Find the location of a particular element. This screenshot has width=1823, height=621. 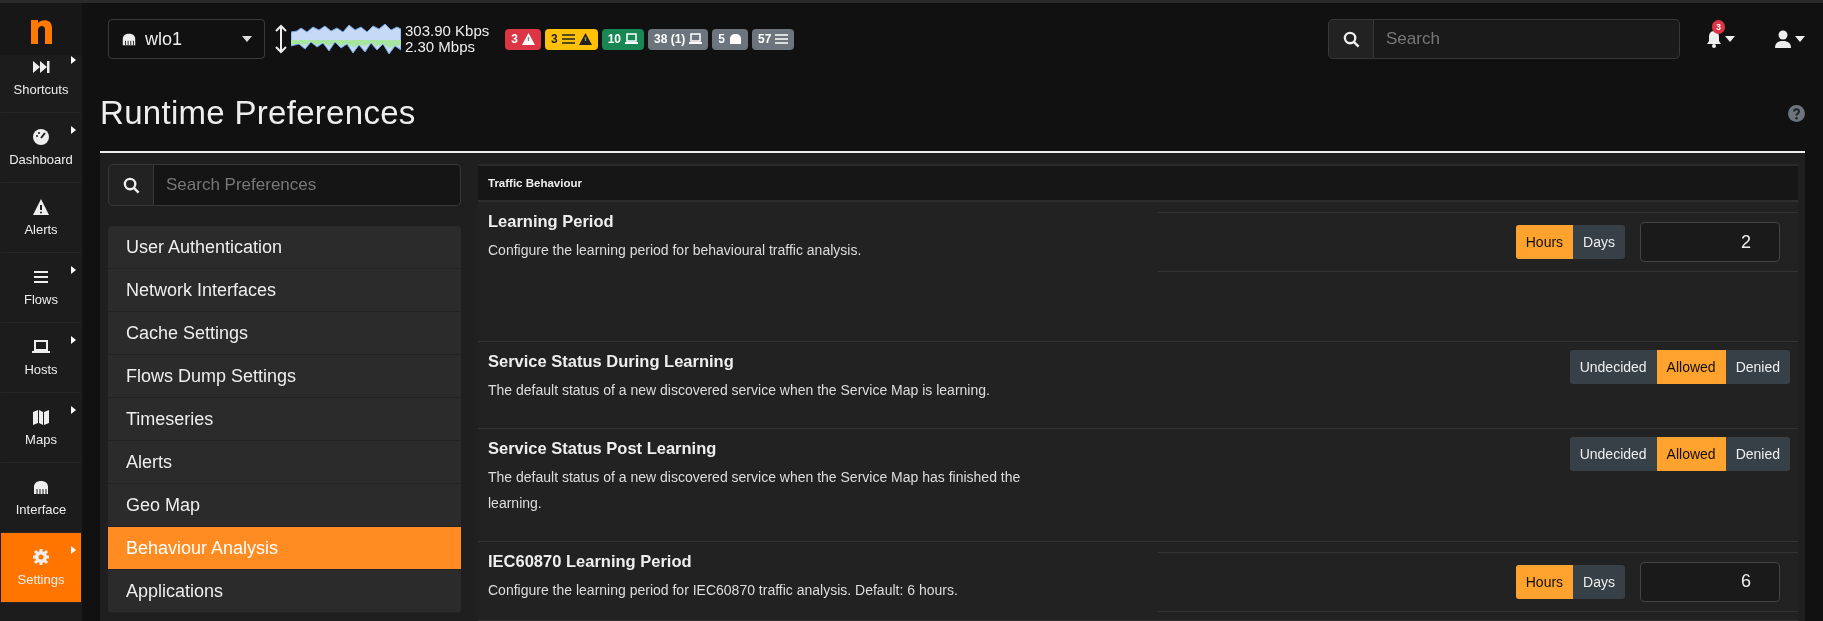

status-badge: 5 is located at coordinates (730, 39).